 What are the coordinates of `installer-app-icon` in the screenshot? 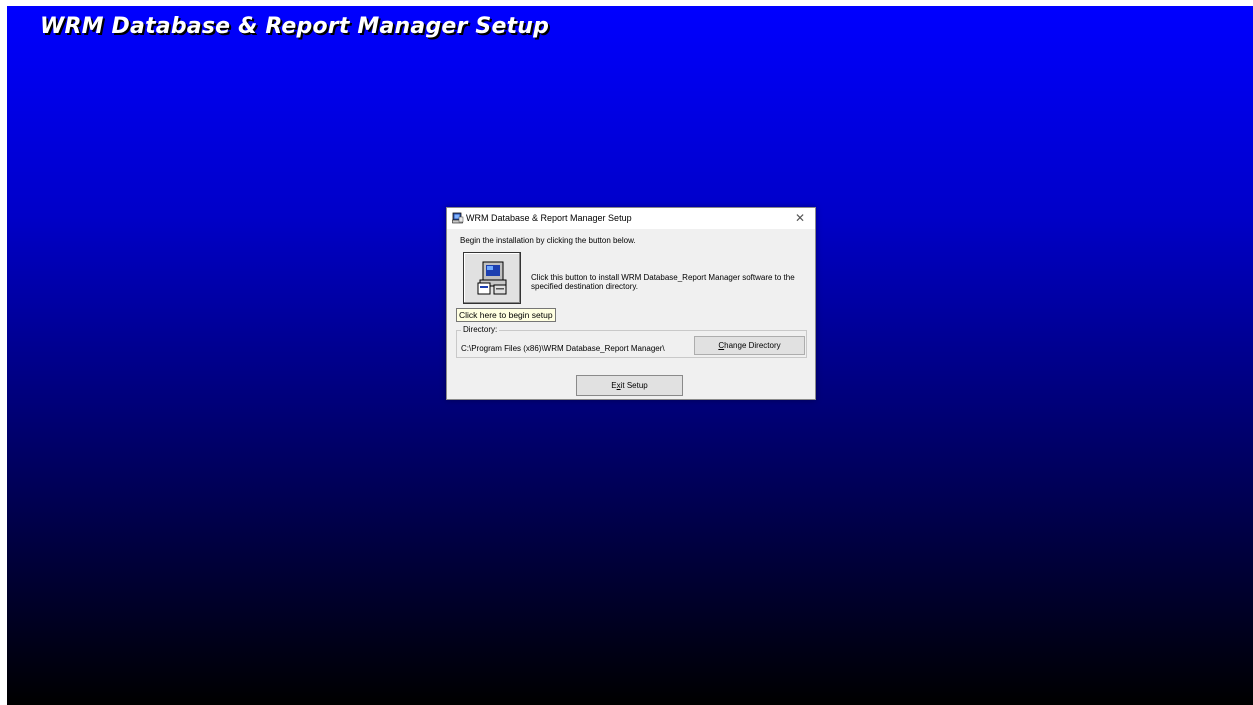 It's located at (458, 218).